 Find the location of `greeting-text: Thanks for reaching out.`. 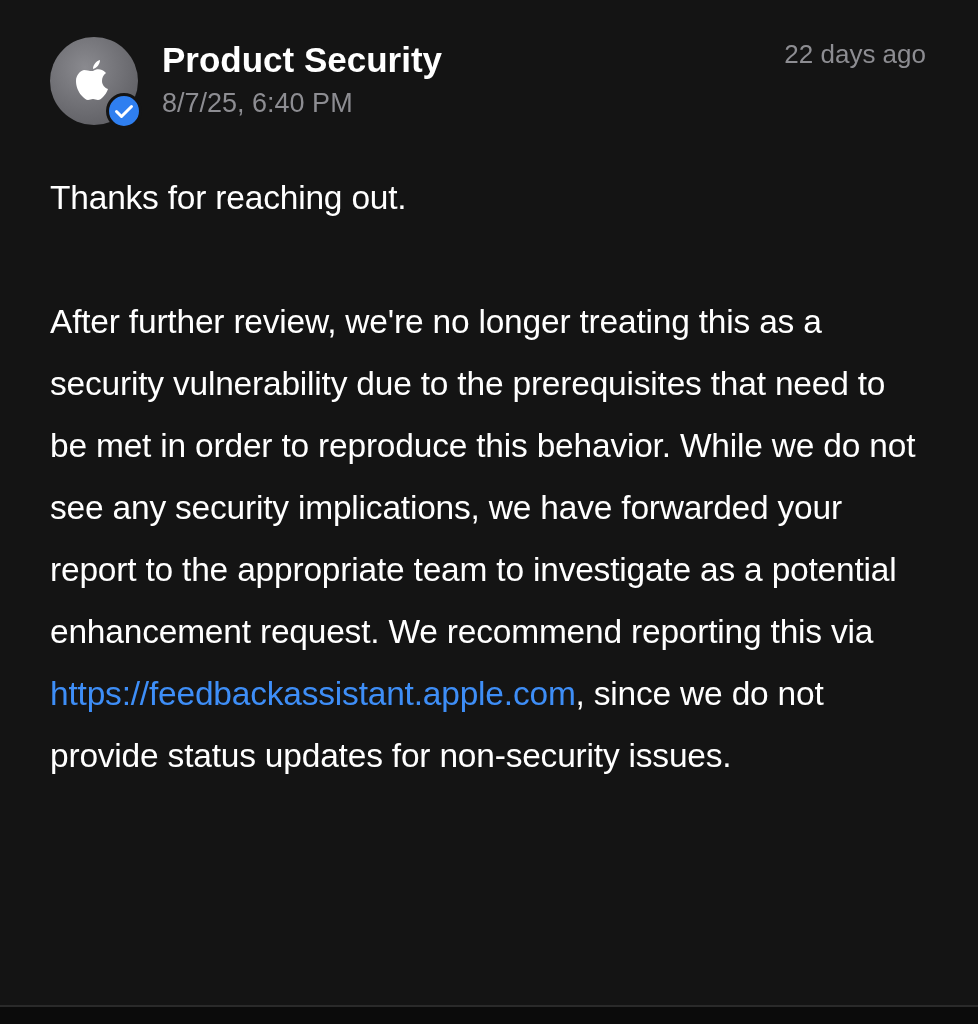

greeting-text: Thanks for reaching out. is located at coordinates (229, 198).